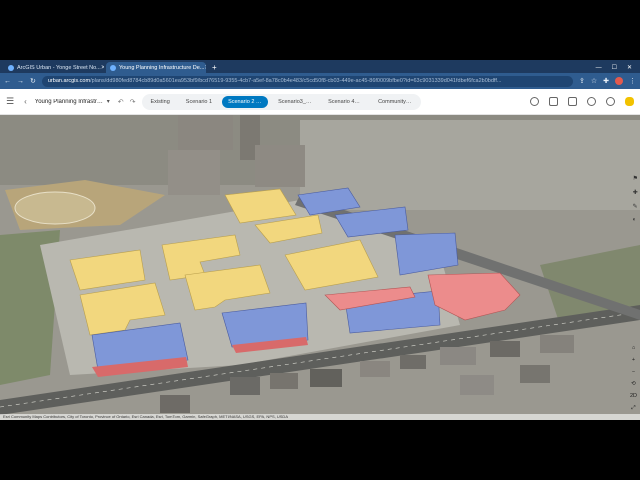 The image size is (640, 480). What do you see at coordinates (635, 220) in the screenshot?
I see `daylight-icon: ◐` at bounding box center [635, 220].